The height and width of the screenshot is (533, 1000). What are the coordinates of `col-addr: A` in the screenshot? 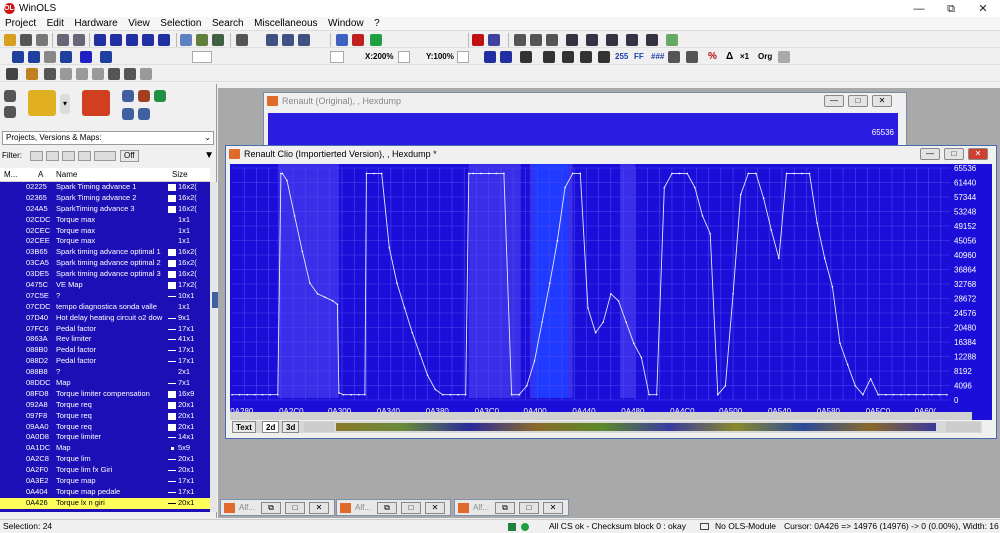 It's located at (40, 175).